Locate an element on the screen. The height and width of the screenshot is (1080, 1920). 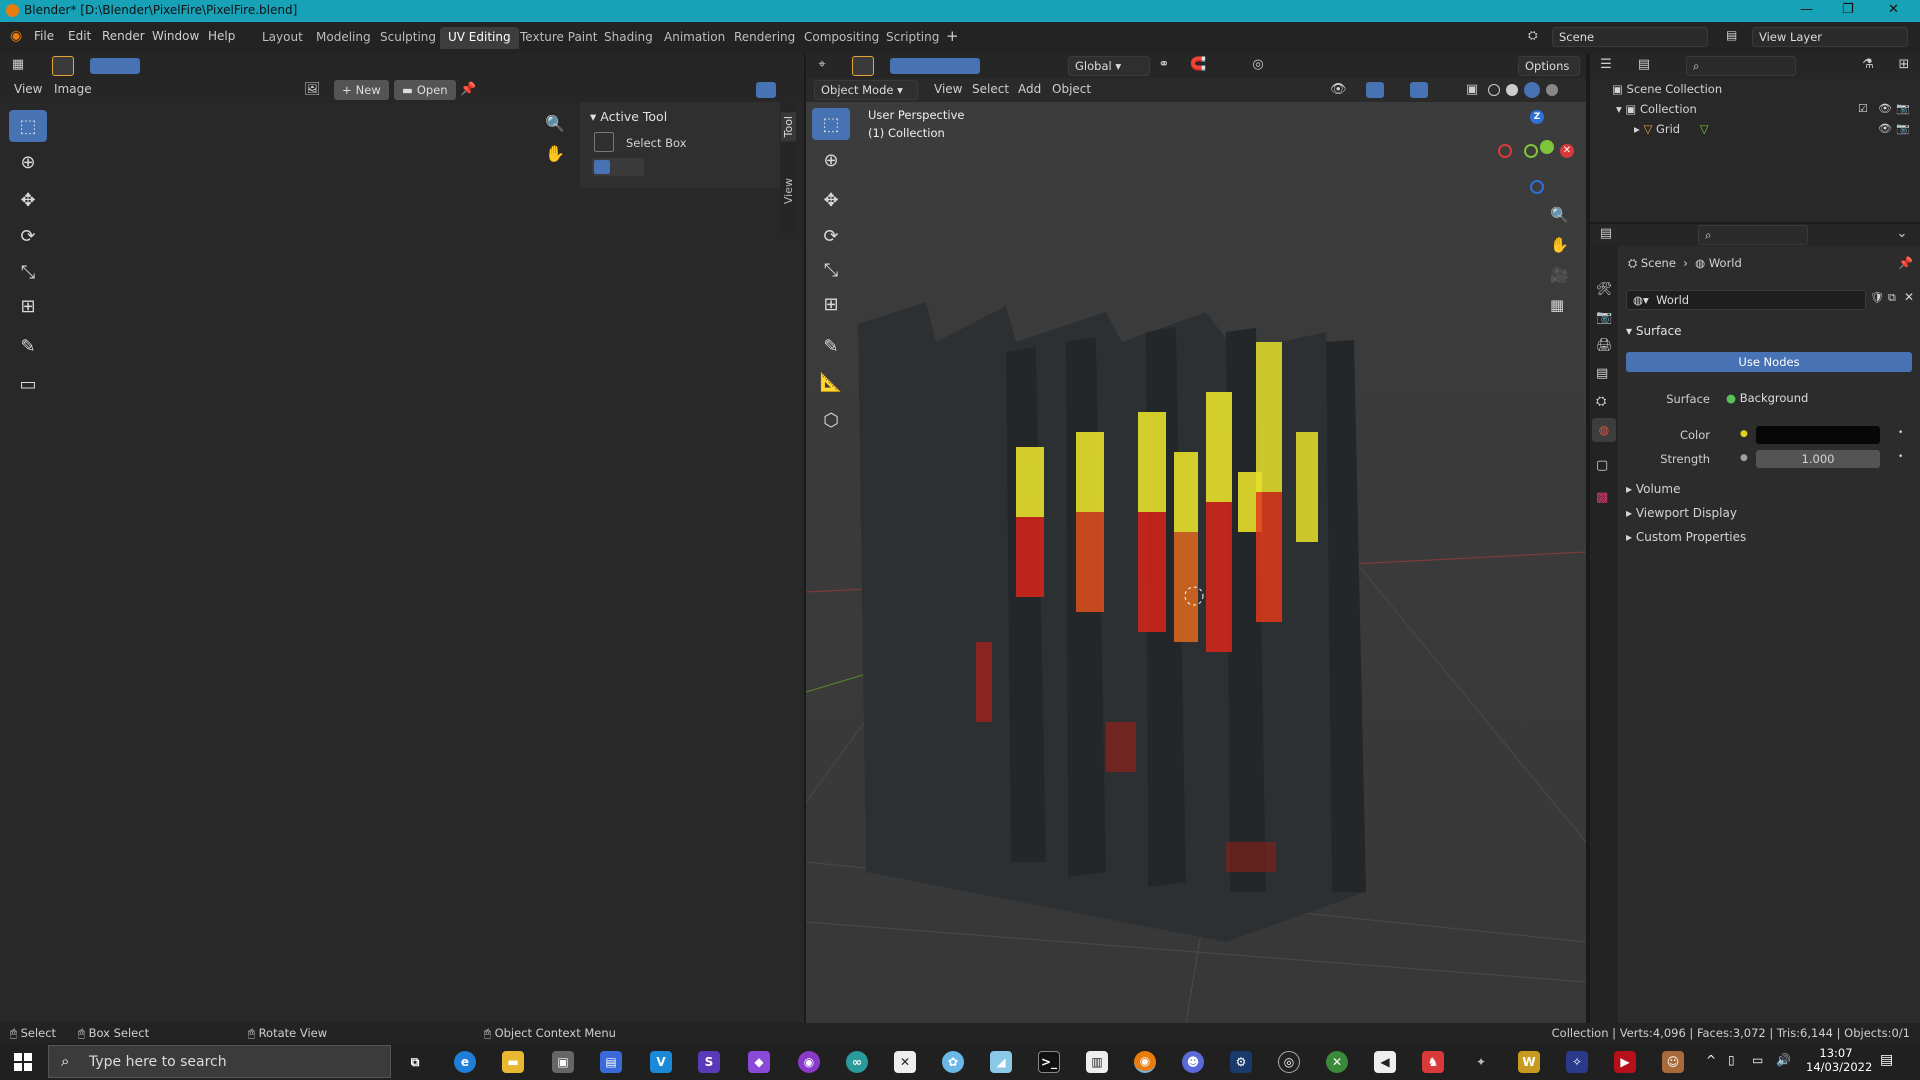
menu-window: Window is located at coordinates (175, 36).